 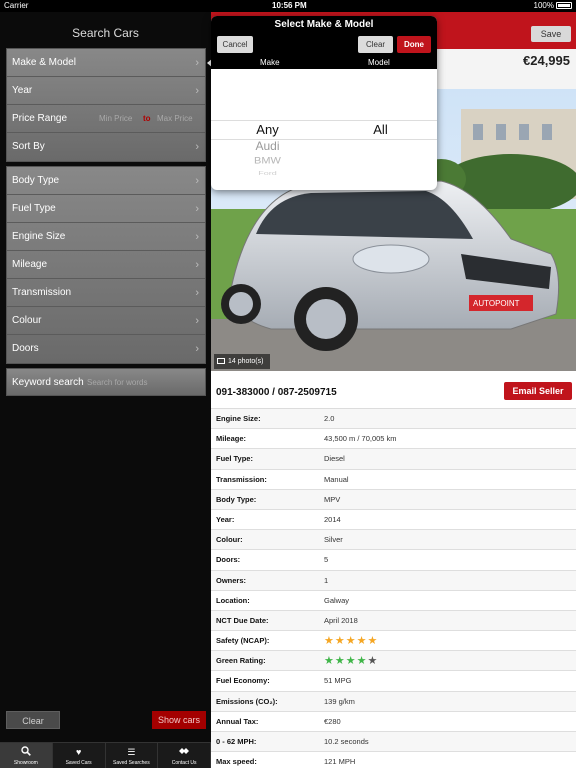 I want to click on tab-showroom: Showroom, so click(x=26, y=755).